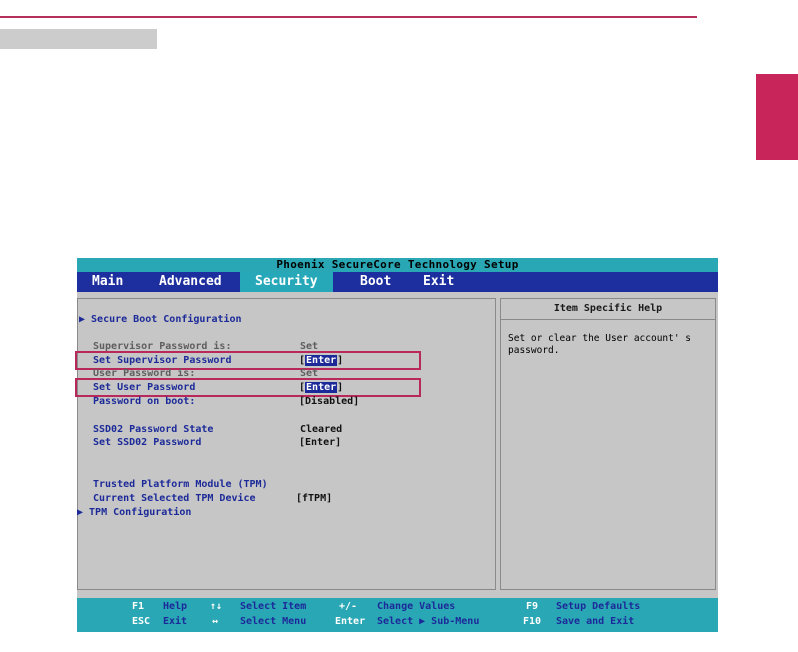  Describe the element at coordinates (175, 621) in the screenshot. I see `esc-label: Exit` at that location.